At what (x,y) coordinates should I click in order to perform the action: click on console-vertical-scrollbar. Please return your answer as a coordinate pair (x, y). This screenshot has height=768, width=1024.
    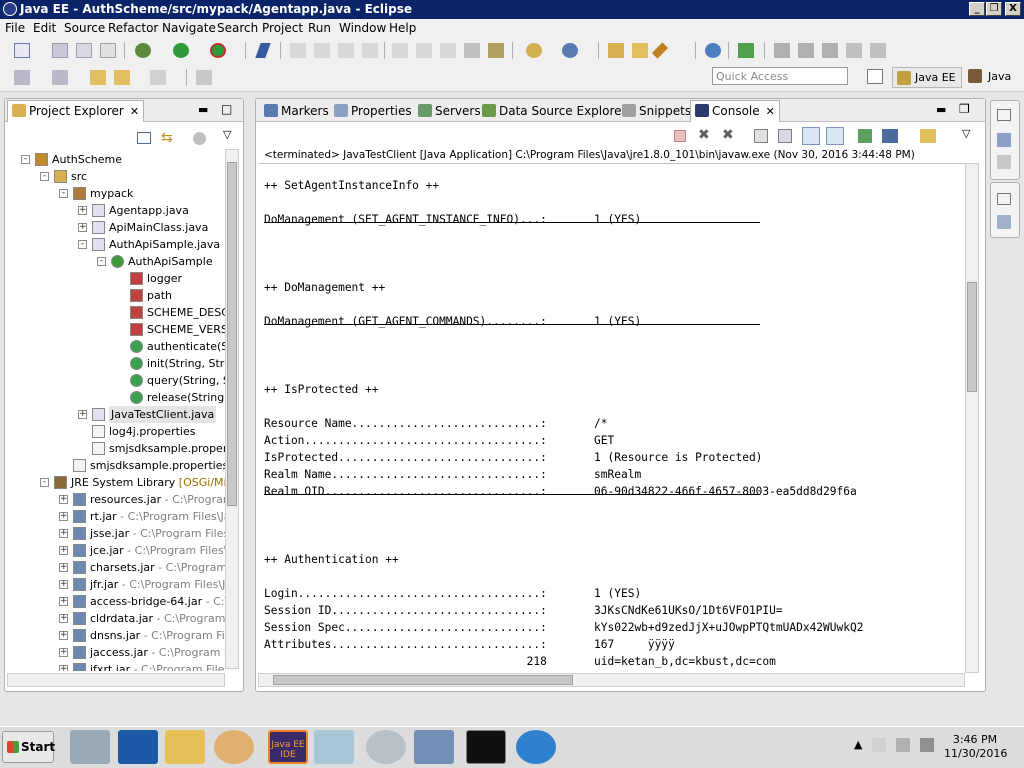
    Looking at the image, I should click on (972, 418).